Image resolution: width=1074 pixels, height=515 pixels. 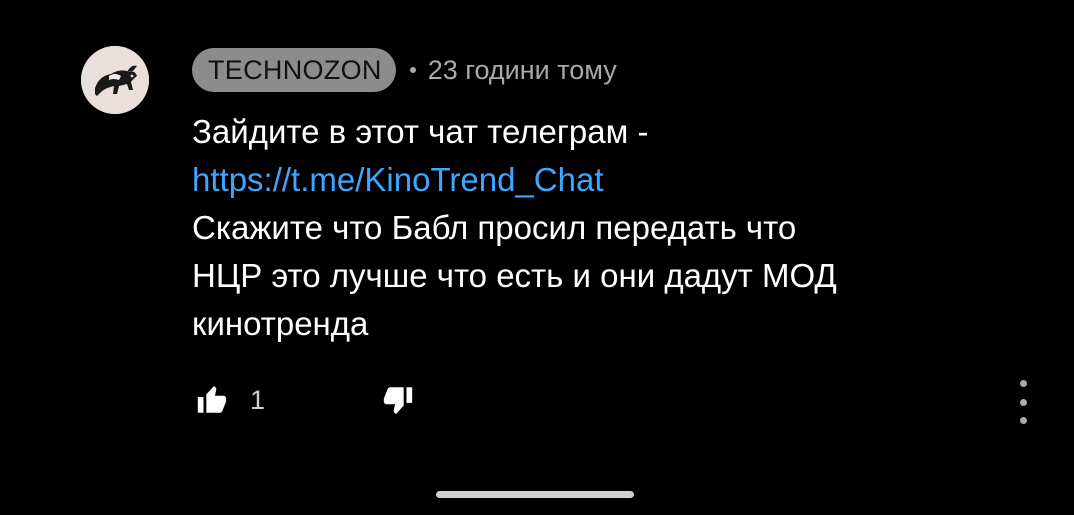 I want to click on home-indicator, so click(x=535, y=494).